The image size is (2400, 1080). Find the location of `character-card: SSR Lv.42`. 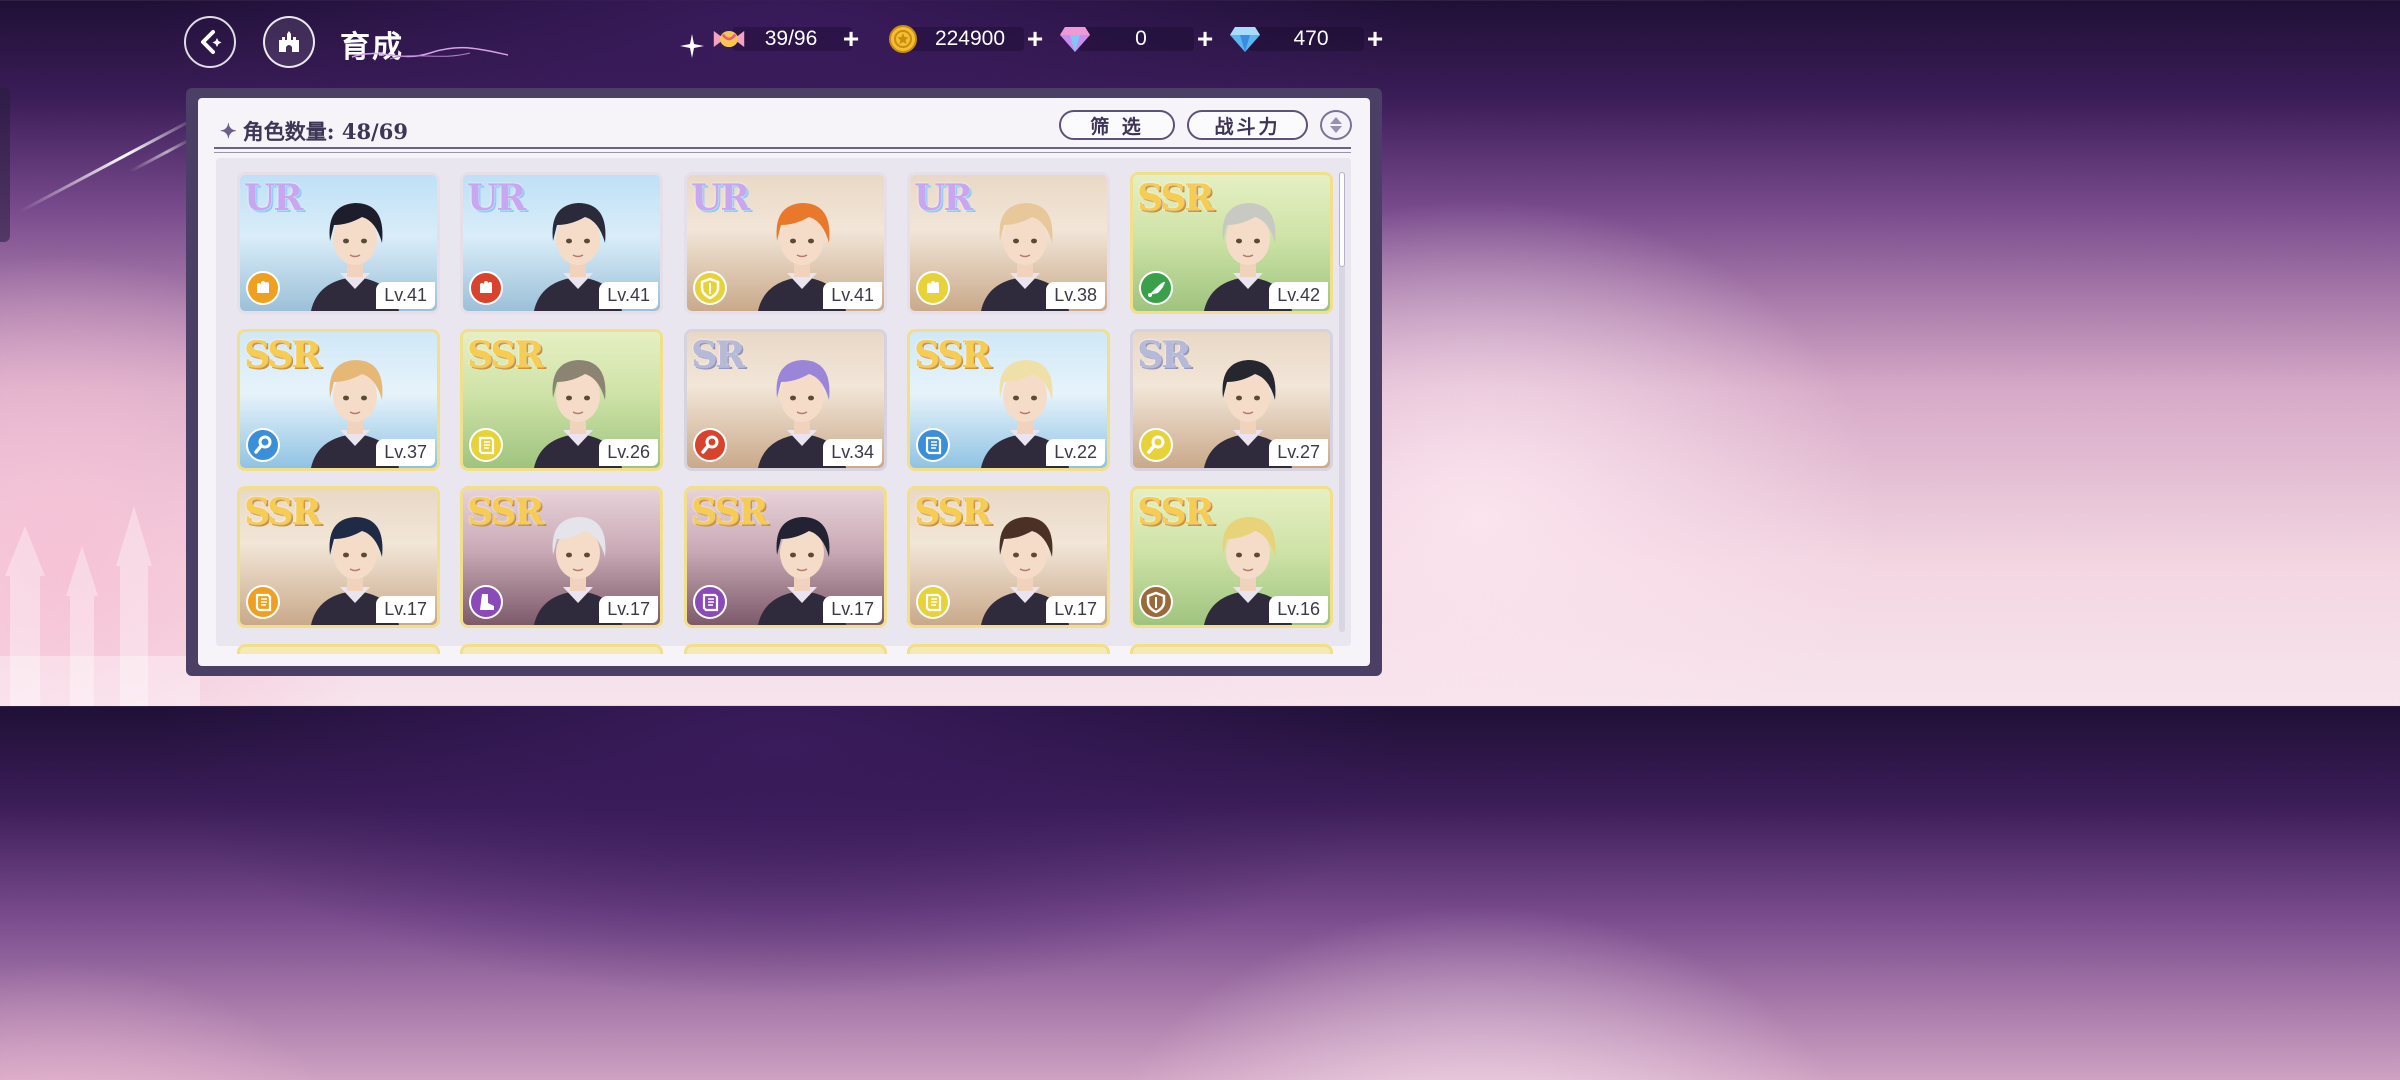

character-card: SSR Lv.42 is located at coordinates (1231, 243).